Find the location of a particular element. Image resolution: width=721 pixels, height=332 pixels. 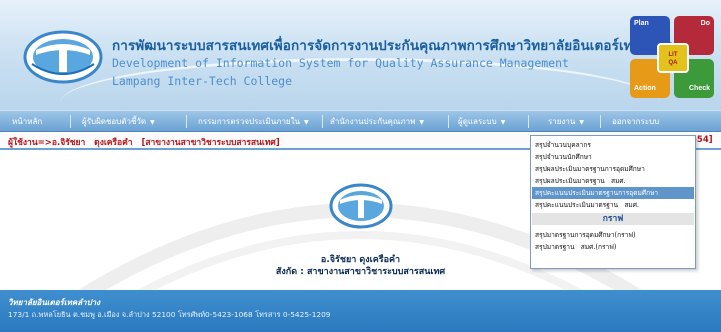

menu-qa-office: สำนักงานประกันคุณภาพ ▼ is located at coordinates (377, 121).